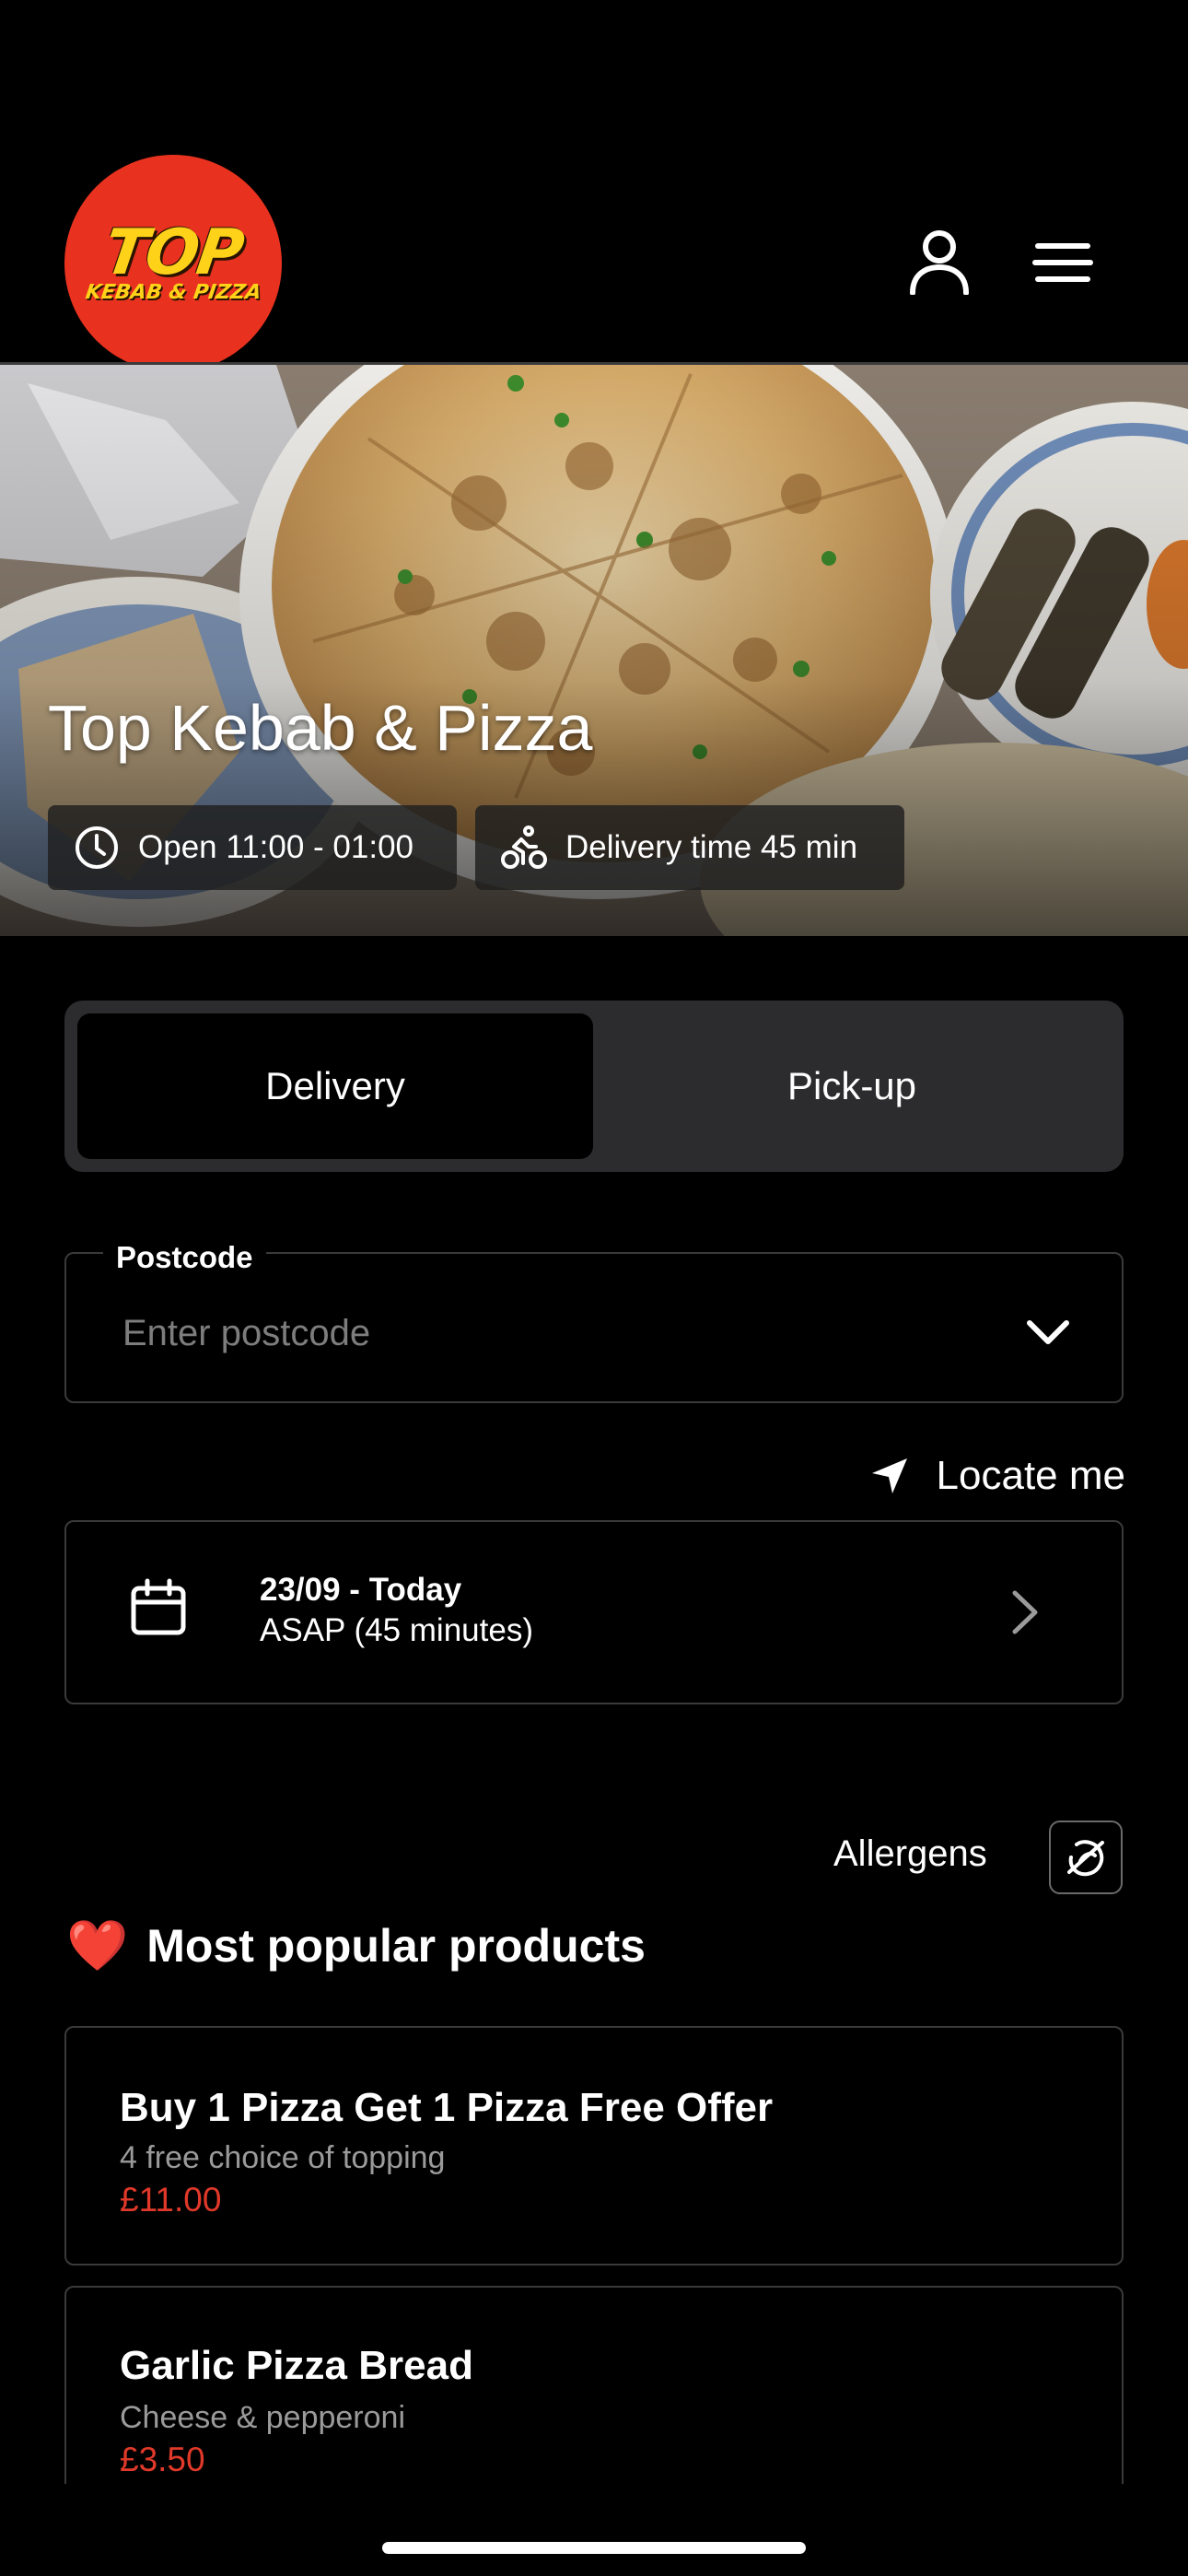  I want to click on home-indicator, so click(594, 2548).